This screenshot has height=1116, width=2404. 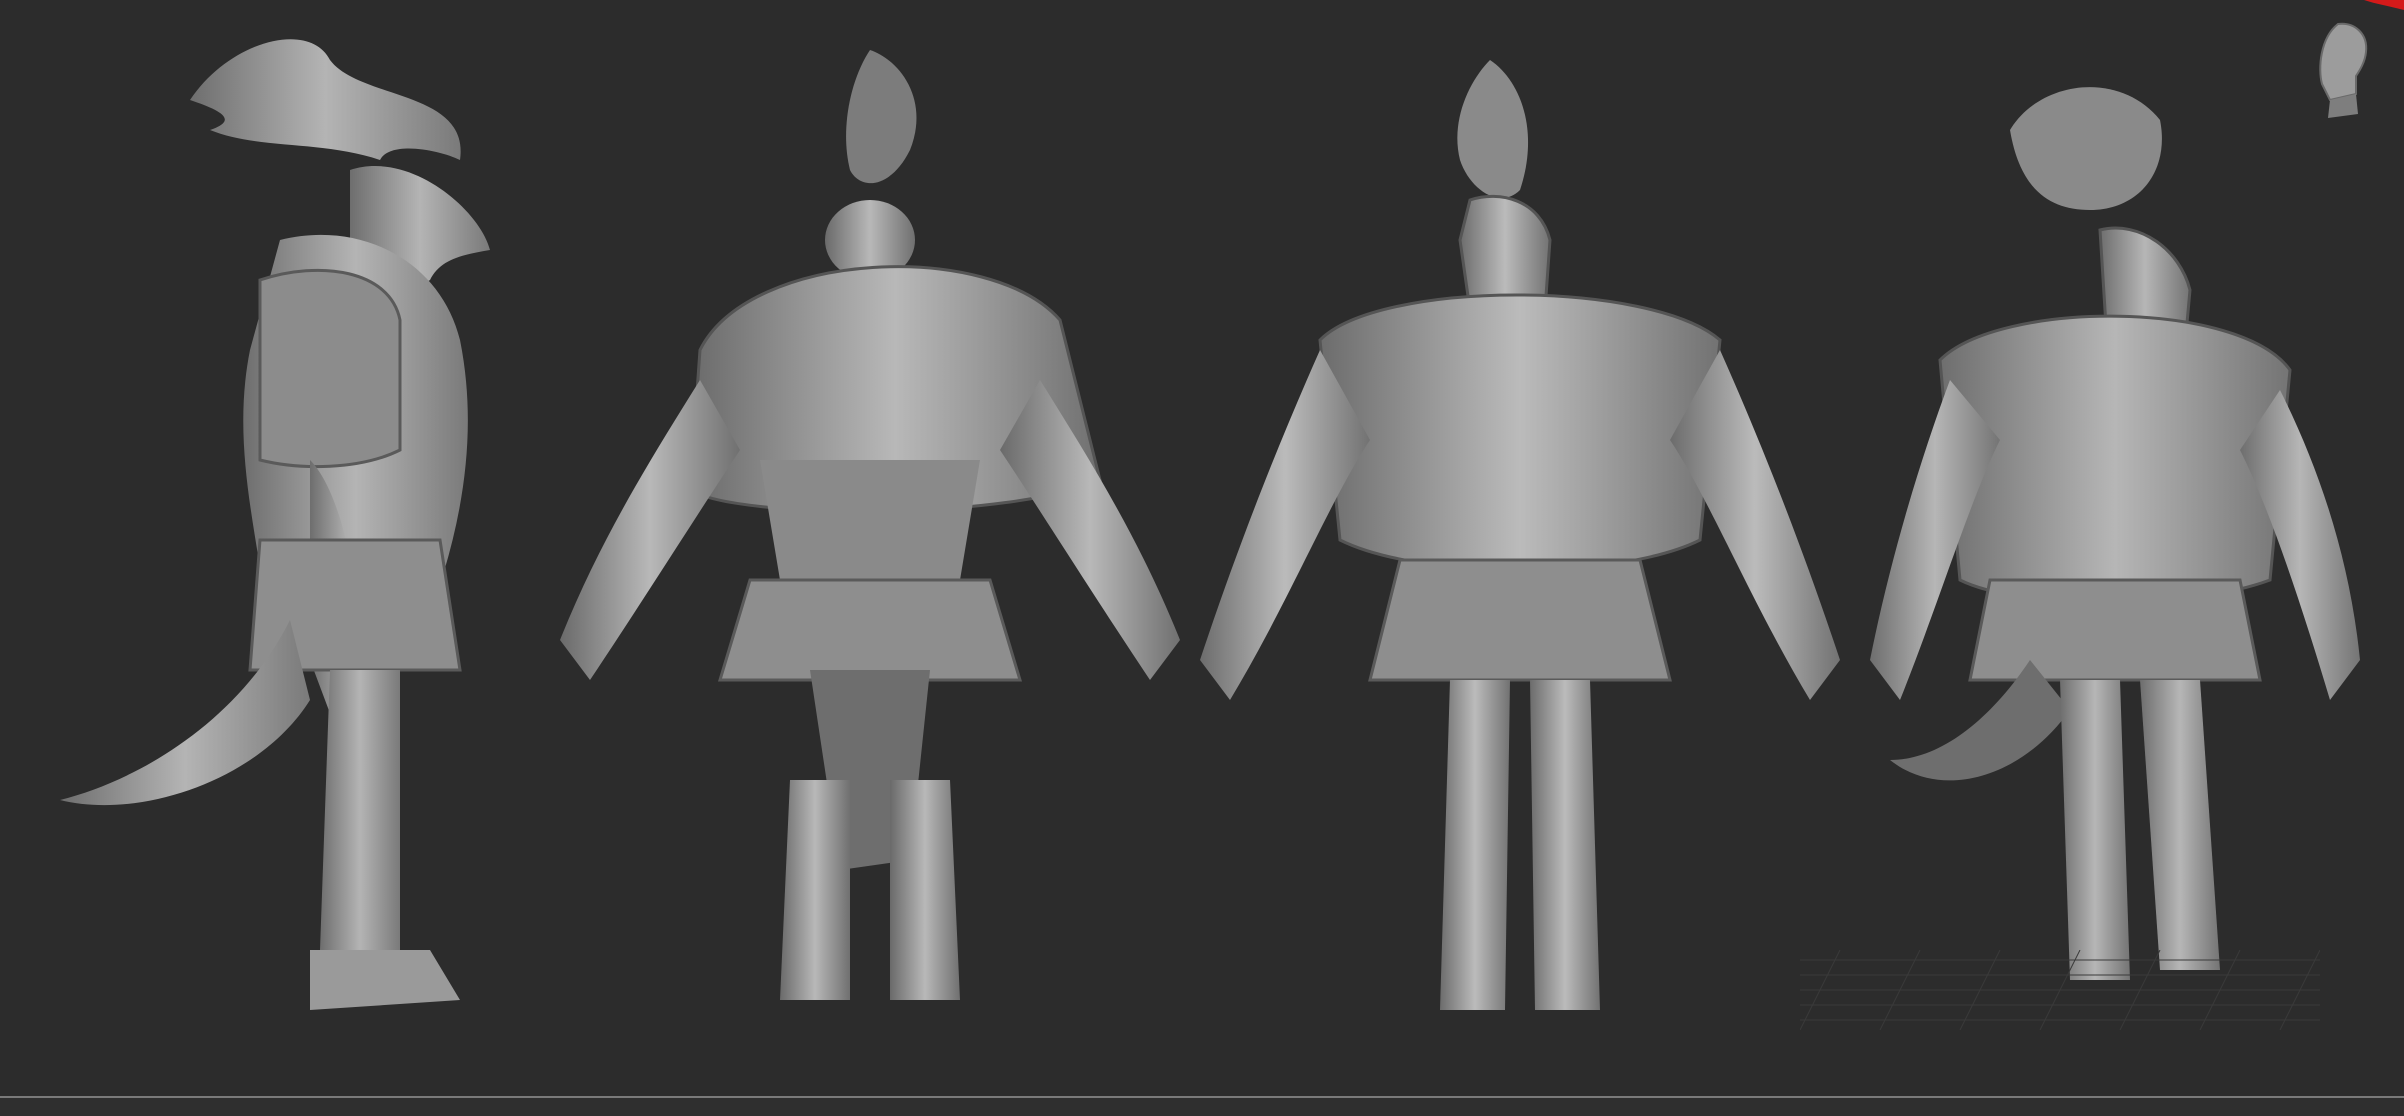 What do you see at coordinates (1202, 1107) in the screenshot?
I see `status-strip` at bounding box center [1202, 1107].